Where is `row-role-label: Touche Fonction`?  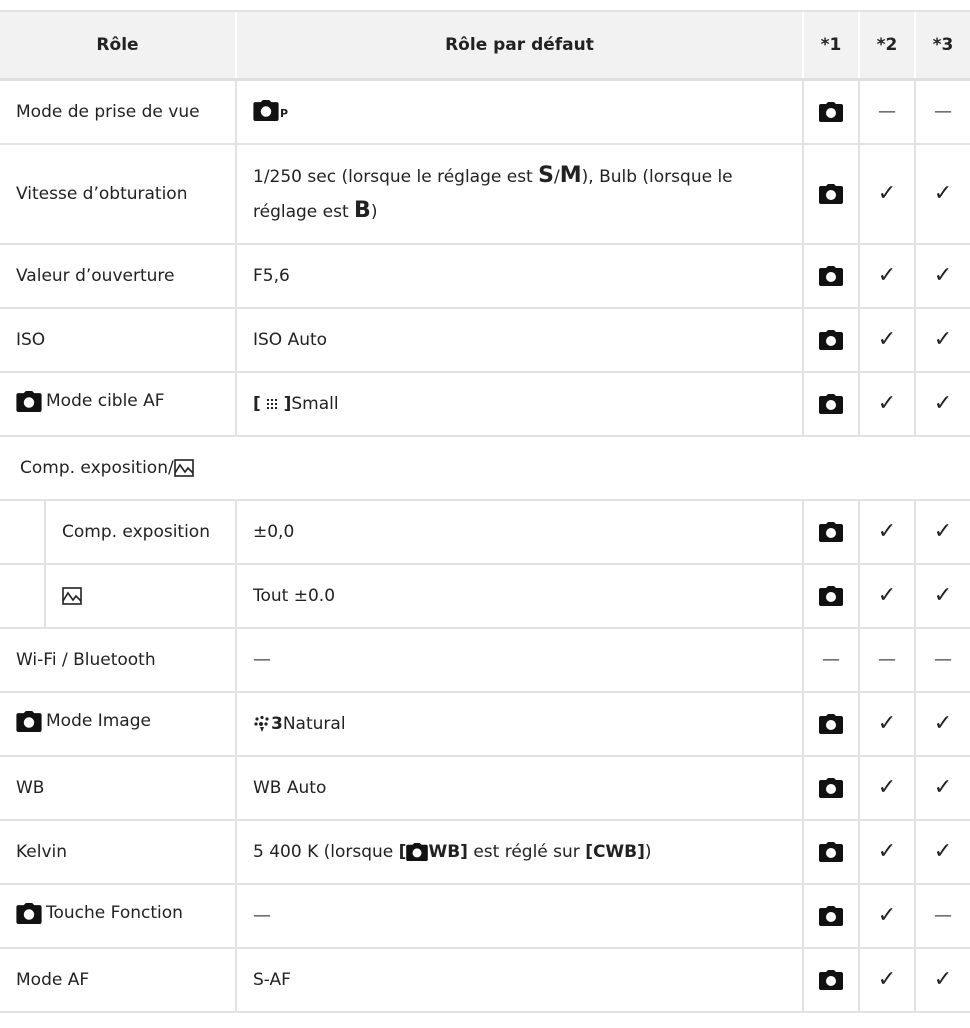 row-role-label: Touche Fonction is located at coordinates (114, 913).